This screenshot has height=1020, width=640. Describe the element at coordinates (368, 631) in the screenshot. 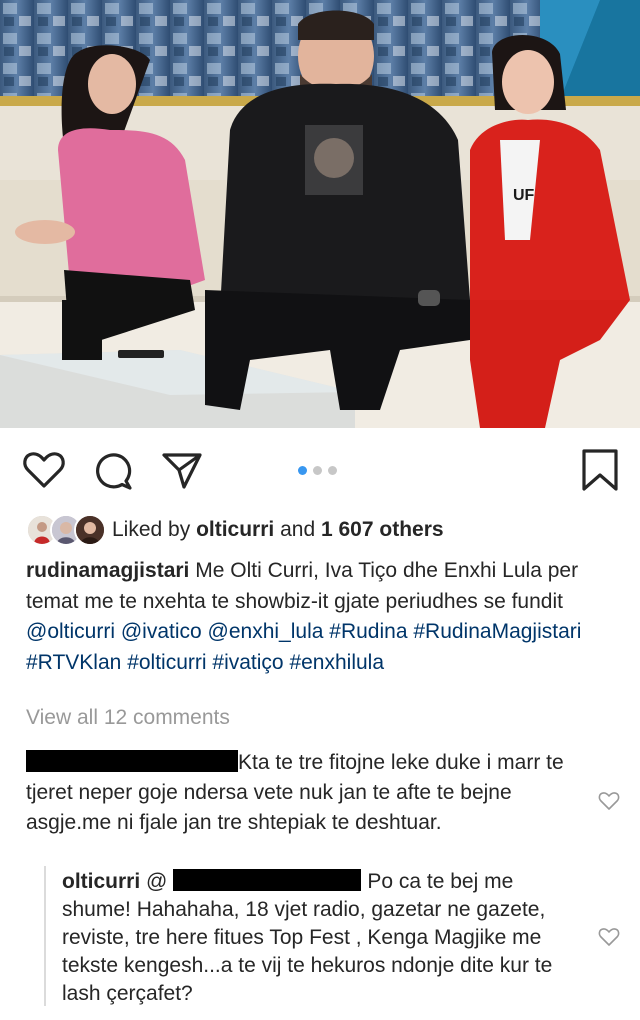

I see `hashtag-link: #Rudina` at that location.